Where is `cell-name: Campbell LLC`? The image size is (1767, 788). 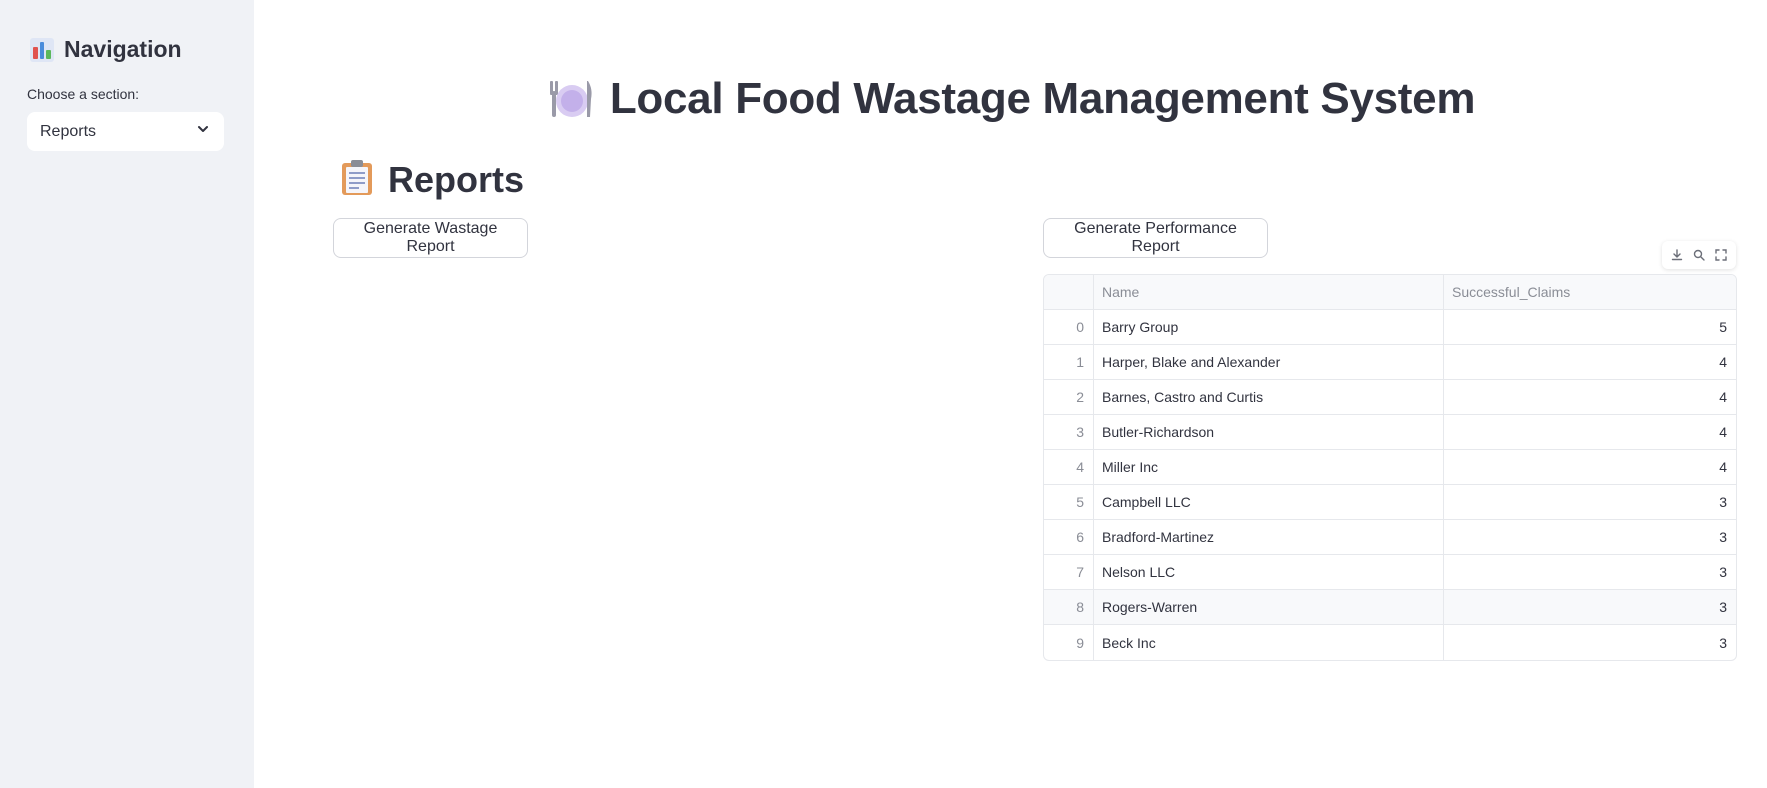
cell-name: Campbell LLC is located at coordinates (1269, 502).